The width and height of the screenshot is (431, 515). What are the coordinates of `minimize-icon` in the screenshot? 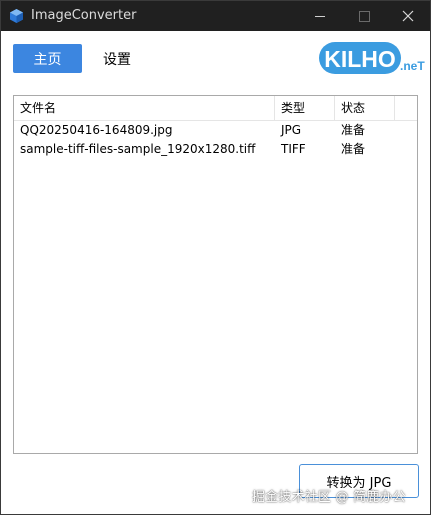 It's located at (320, 16).